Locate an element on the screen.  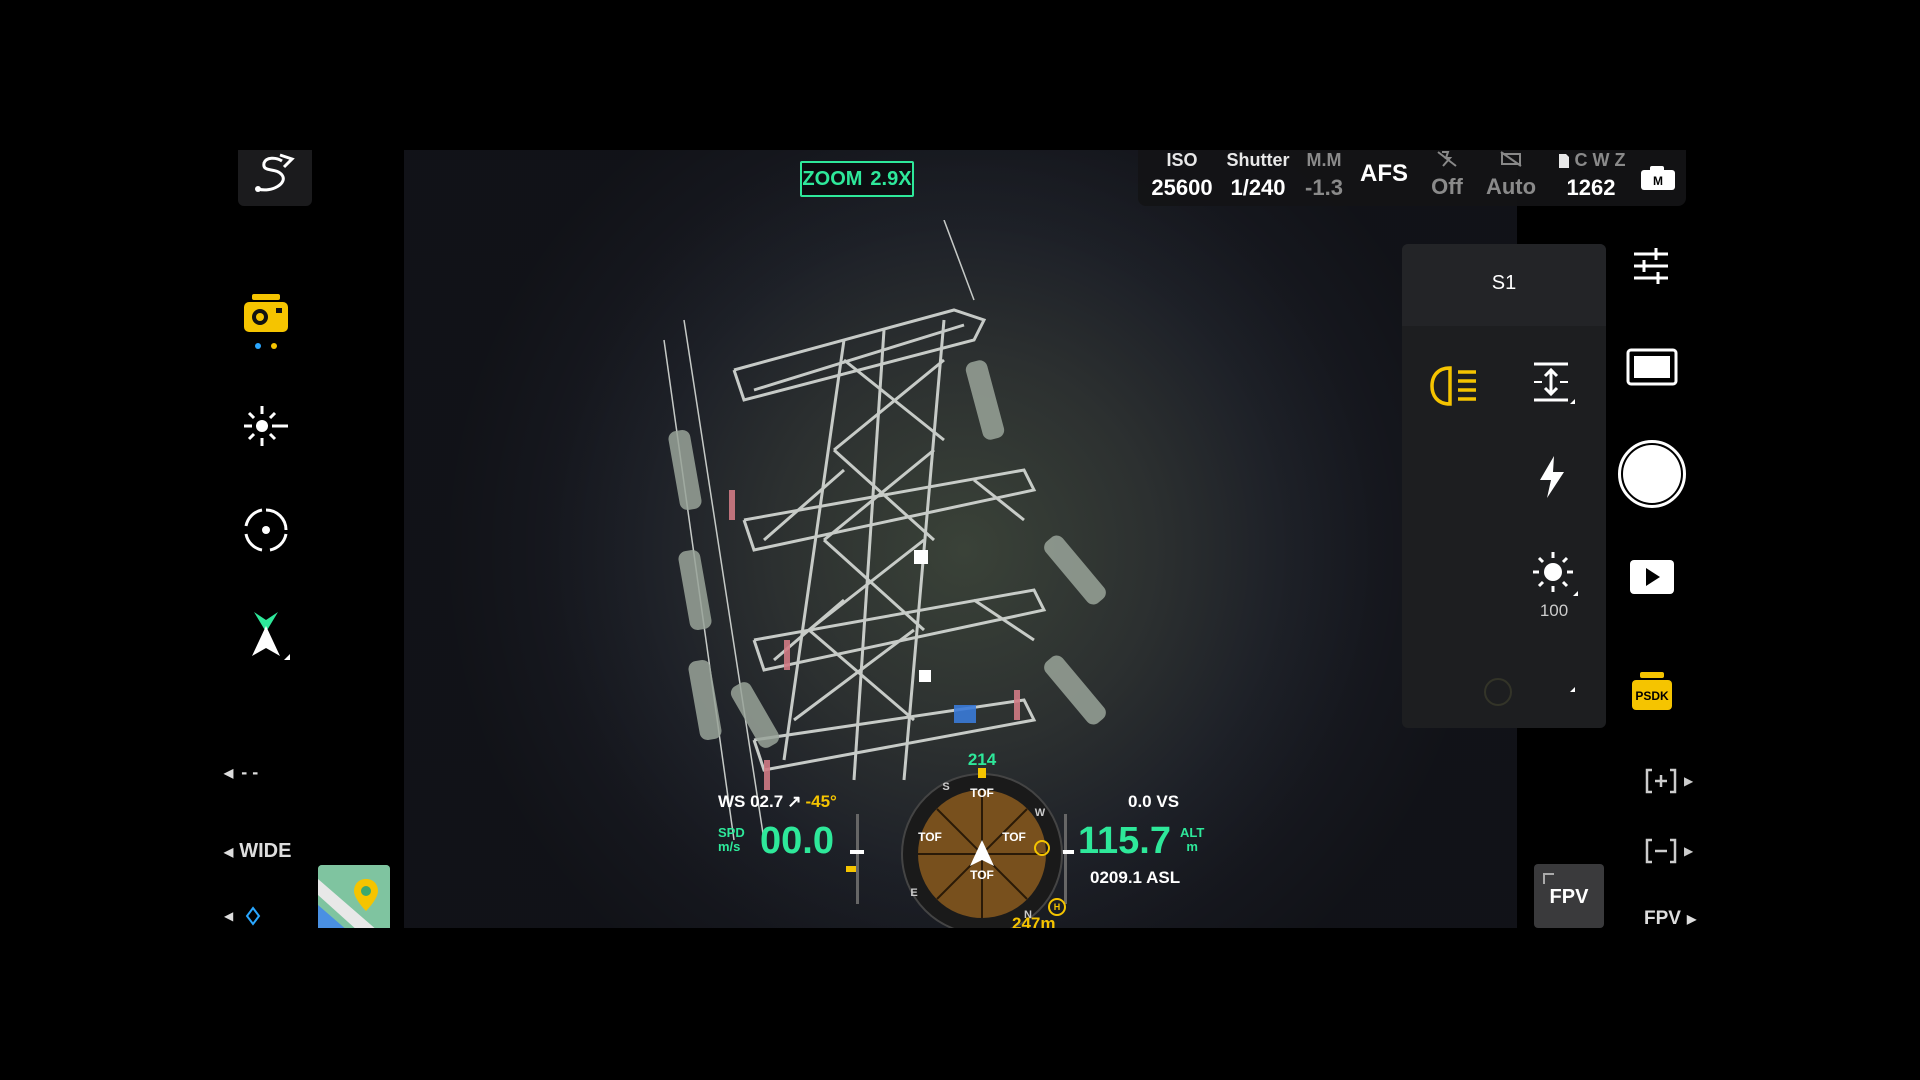
panel-header: S1 is located at coordinates (1504, 285).